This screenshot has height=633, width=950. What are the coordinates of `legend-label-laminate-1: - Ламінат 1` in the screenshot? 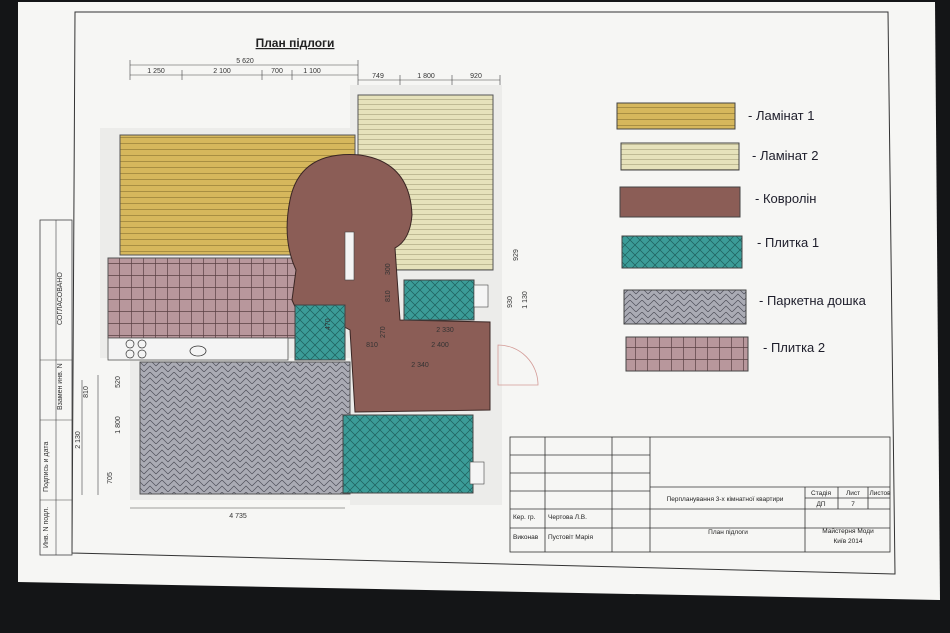 It's located at (781, 115).